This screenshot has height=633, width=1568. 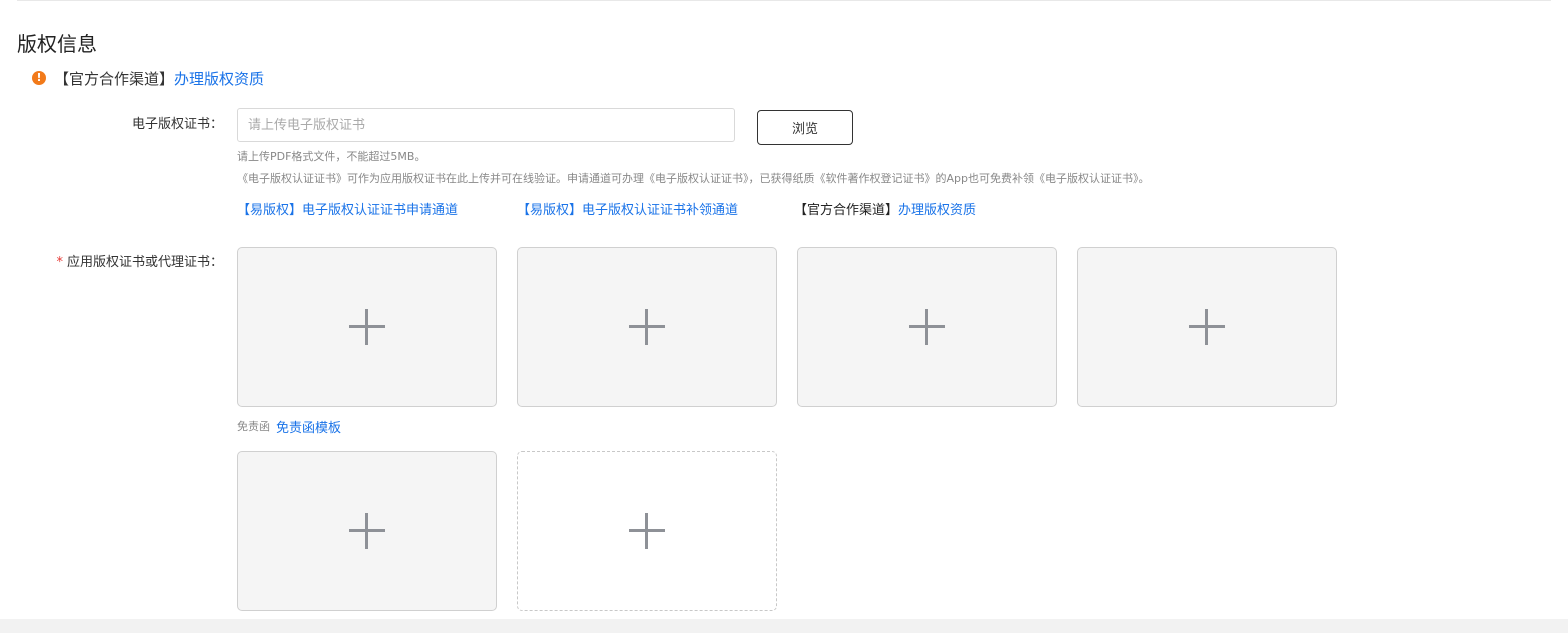 What do you see at coordinates (627, 210) in the screenshot?
I see `ecert-reissue-channel-link: 【易版权】电子版权认证证书补领通道` at bounding box center [627, 210].